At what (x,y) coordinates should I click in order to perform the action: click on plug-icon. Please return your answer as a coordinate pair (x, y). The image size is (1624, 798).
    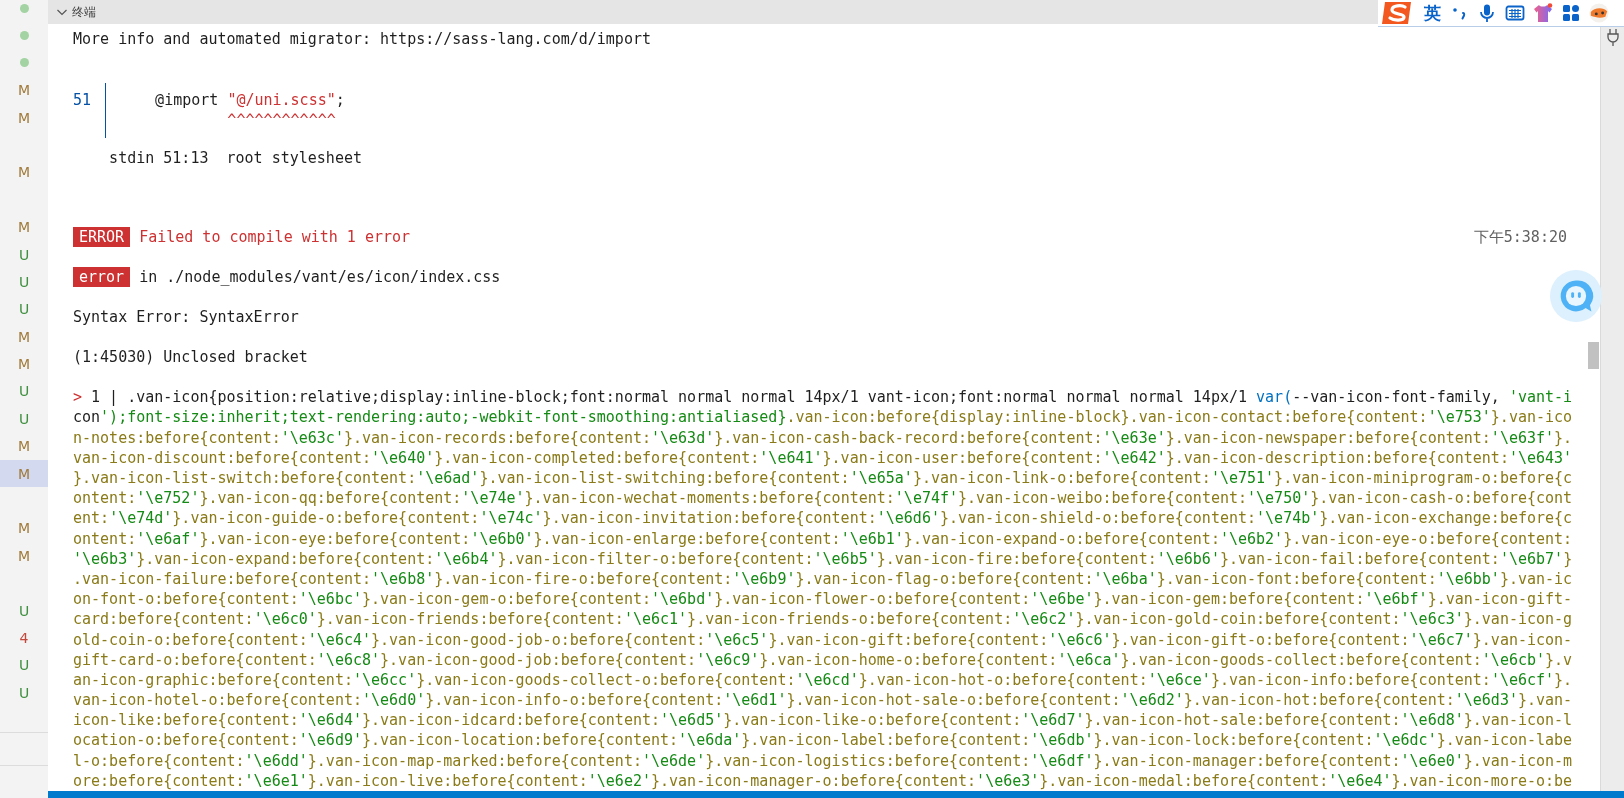
    Looking at the image, I should click on (1612, 37).